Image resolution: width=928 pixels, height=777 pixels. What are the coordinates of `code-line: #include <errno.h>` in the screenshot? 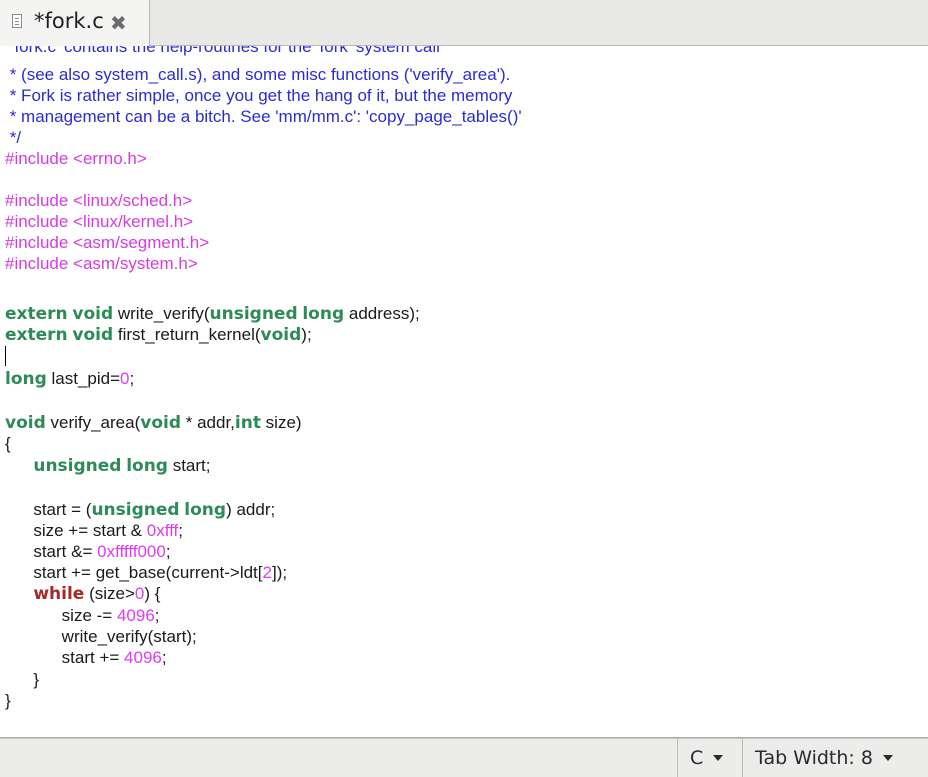 It's located at (76, 158).